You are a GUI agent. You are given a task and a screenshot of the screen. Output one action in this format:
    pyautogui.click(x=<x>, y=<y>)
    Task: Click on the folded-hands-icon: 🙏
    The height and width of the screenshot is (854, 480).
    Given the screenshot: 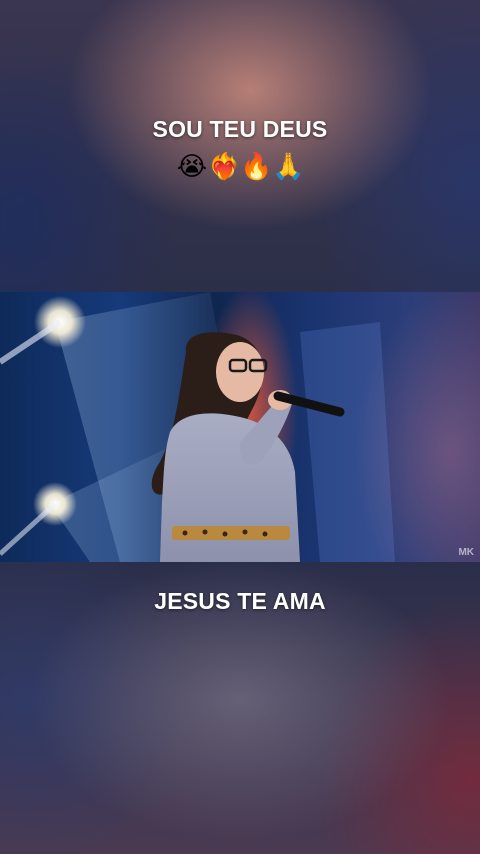 What is the action you would take?
    pyautogui.click(x=288, y=167)
    